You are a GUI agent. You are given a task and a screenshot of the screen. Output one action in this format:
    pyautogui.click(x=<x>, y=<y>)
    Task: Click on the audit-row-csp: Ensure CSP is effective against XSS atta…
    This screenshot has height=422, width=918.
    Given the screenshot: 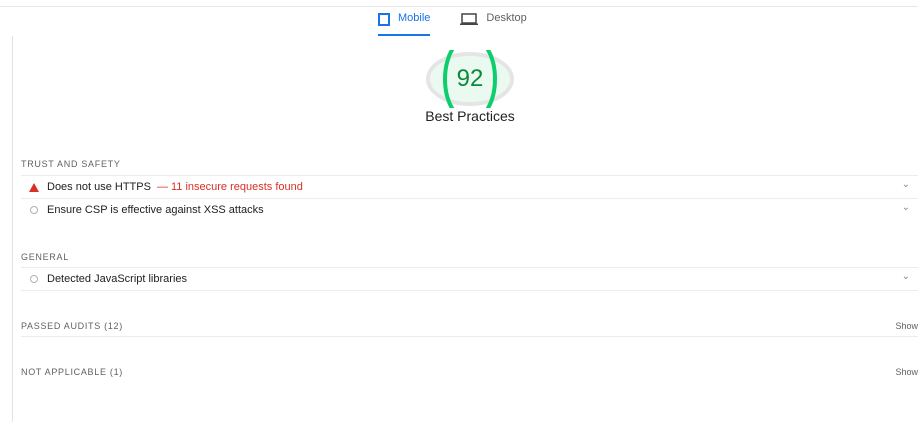 What is the action you would take?
    pyautogui.click(x=469, y=209)
    